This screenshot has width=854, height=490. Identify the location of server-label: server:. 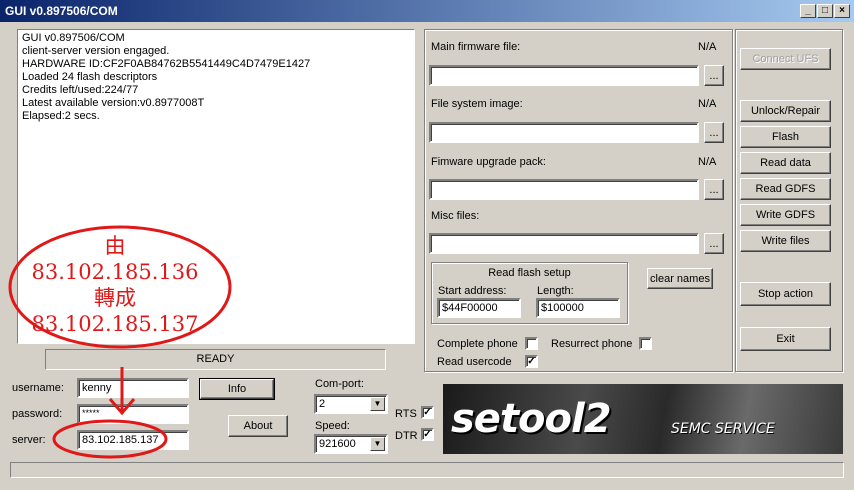
(29, 440).